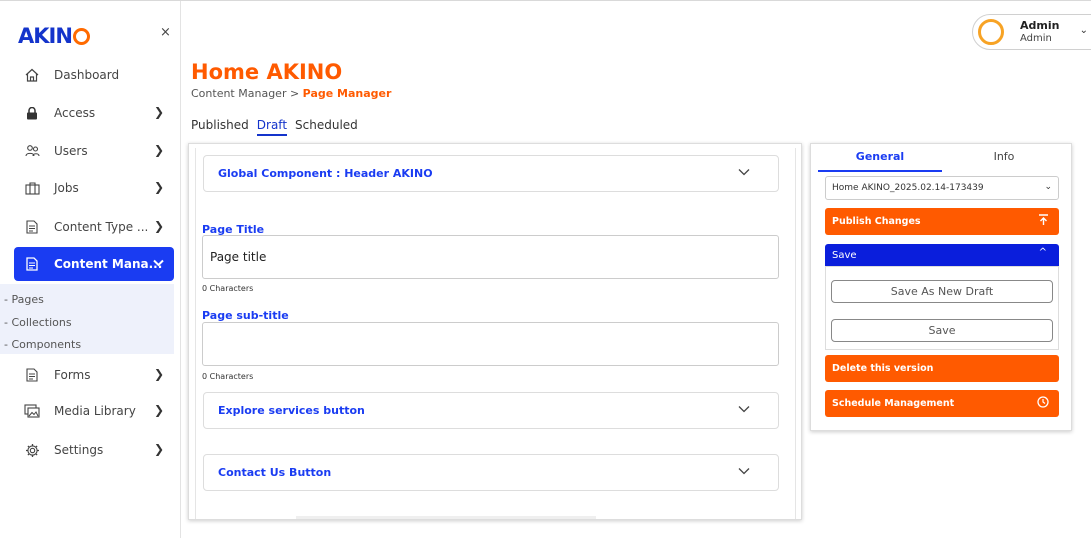 The width and height of the screenshot is (1091, 538). What do you see at coordinates (247, 93) in the screenshot?
I see `breadcrumb-parent: Content Manager >` at bounding box center [247, 93].